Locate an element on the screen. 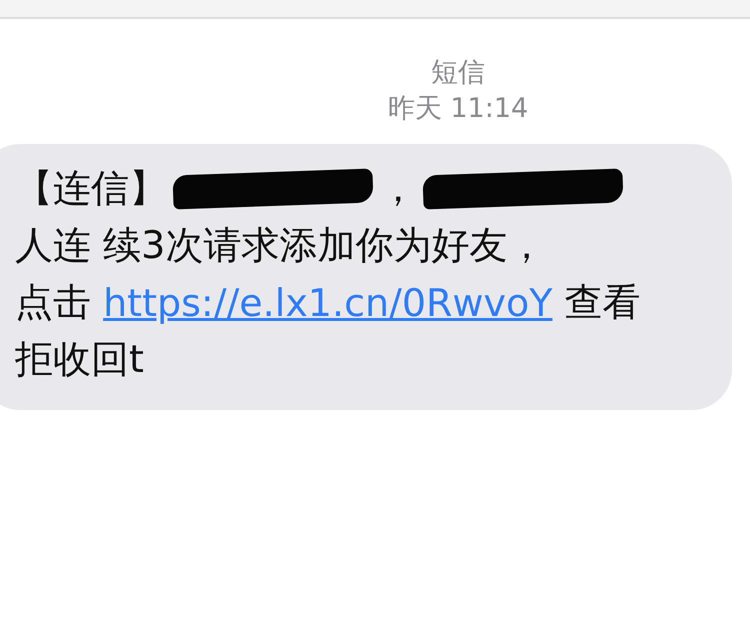  message-text: 拒收回t is located at coordinates (79, 359).